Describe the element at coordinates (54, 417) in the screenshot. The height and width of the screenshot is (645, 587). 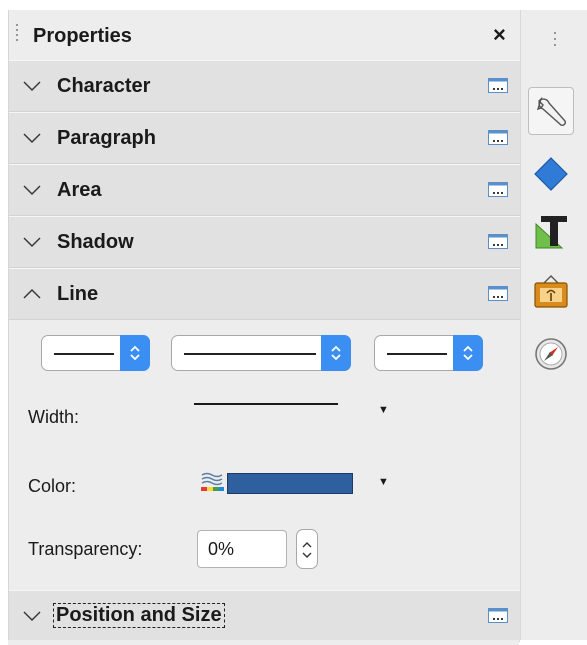
I see `width-label: Width:` at that location.